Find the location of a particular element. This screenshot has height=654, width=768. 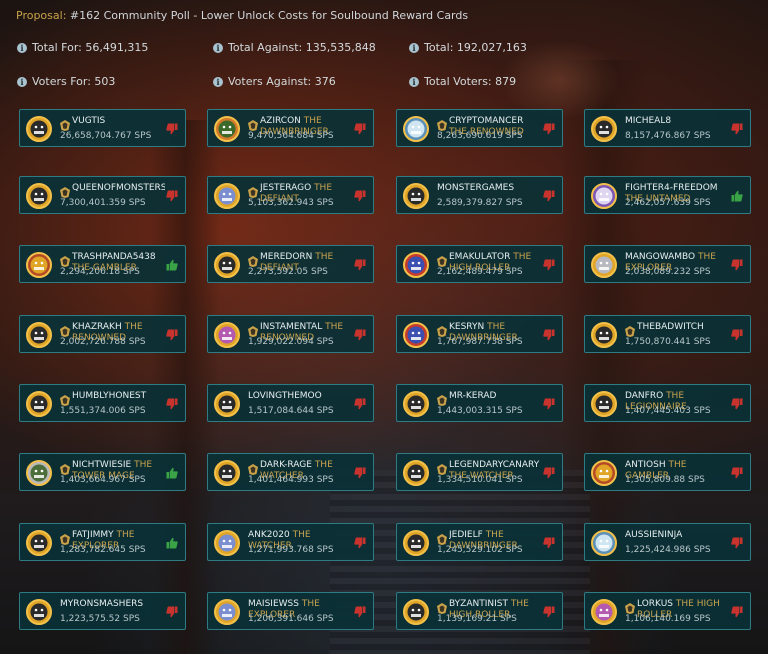

crest-emblem-icon is located at coordinates (442, 537).